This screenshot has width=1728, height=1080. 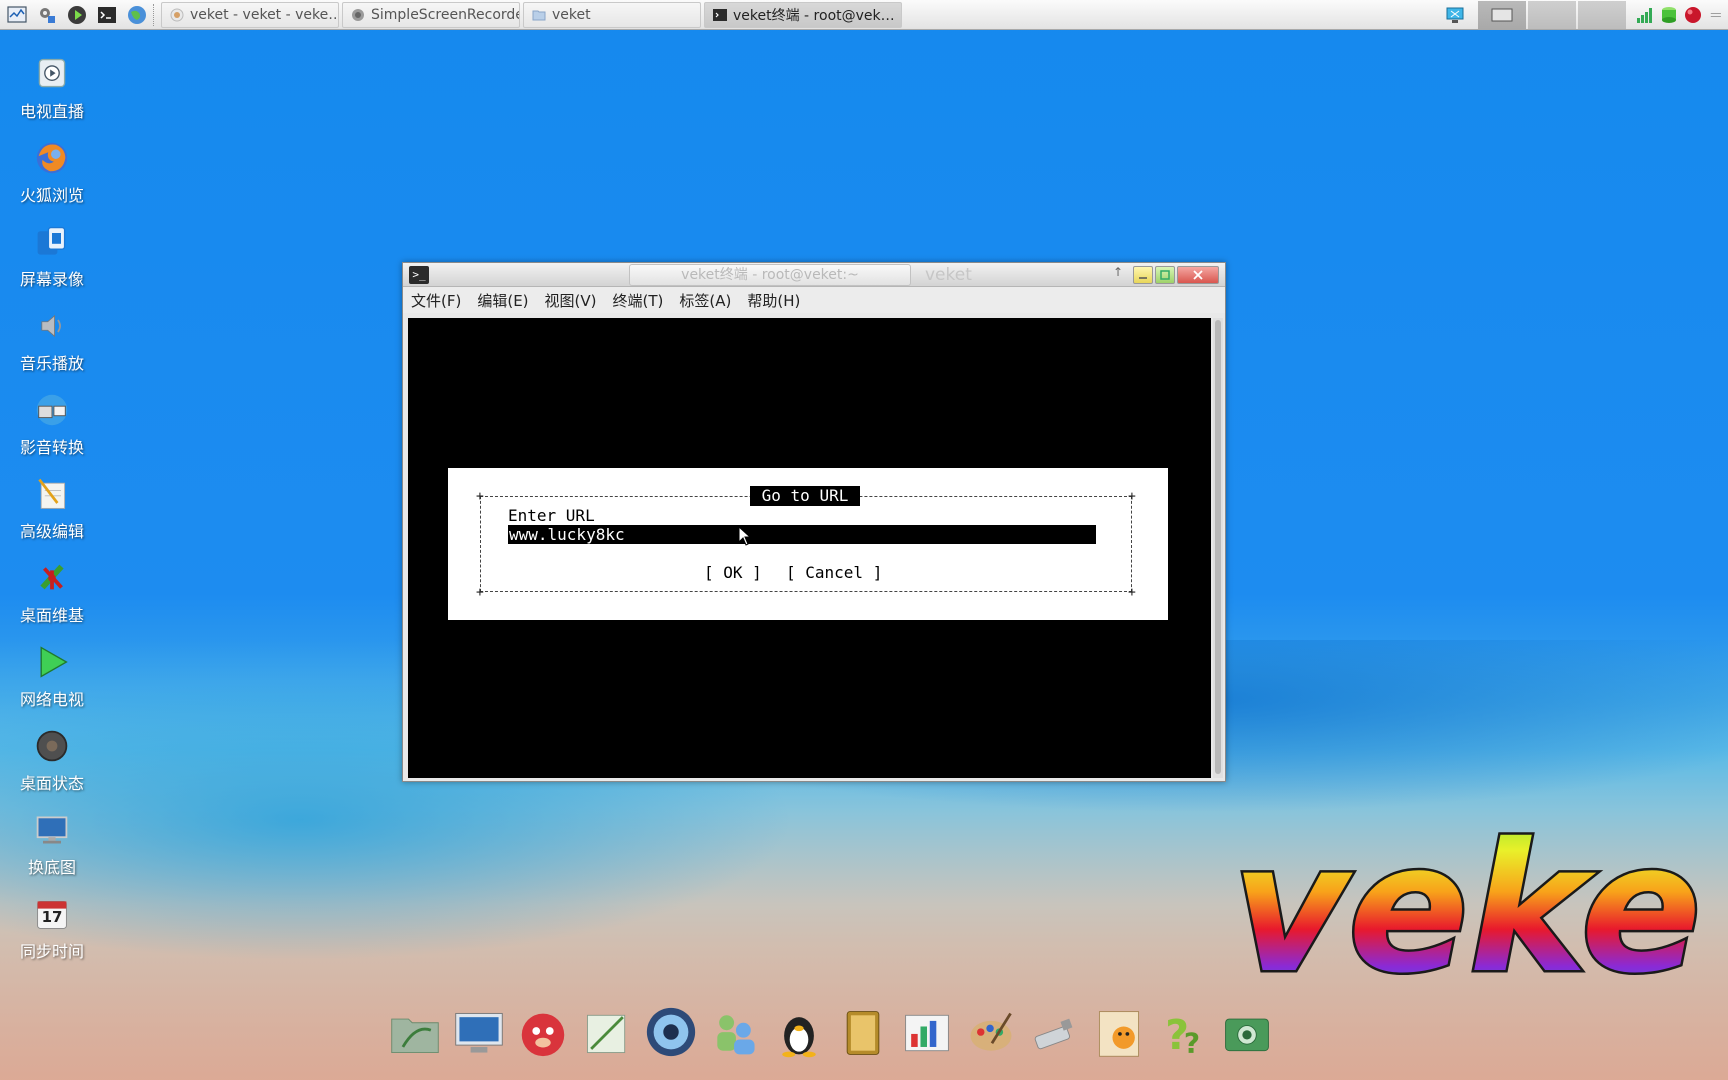 I want to click on paint-palette-icon, so click(x=991, y=1031).